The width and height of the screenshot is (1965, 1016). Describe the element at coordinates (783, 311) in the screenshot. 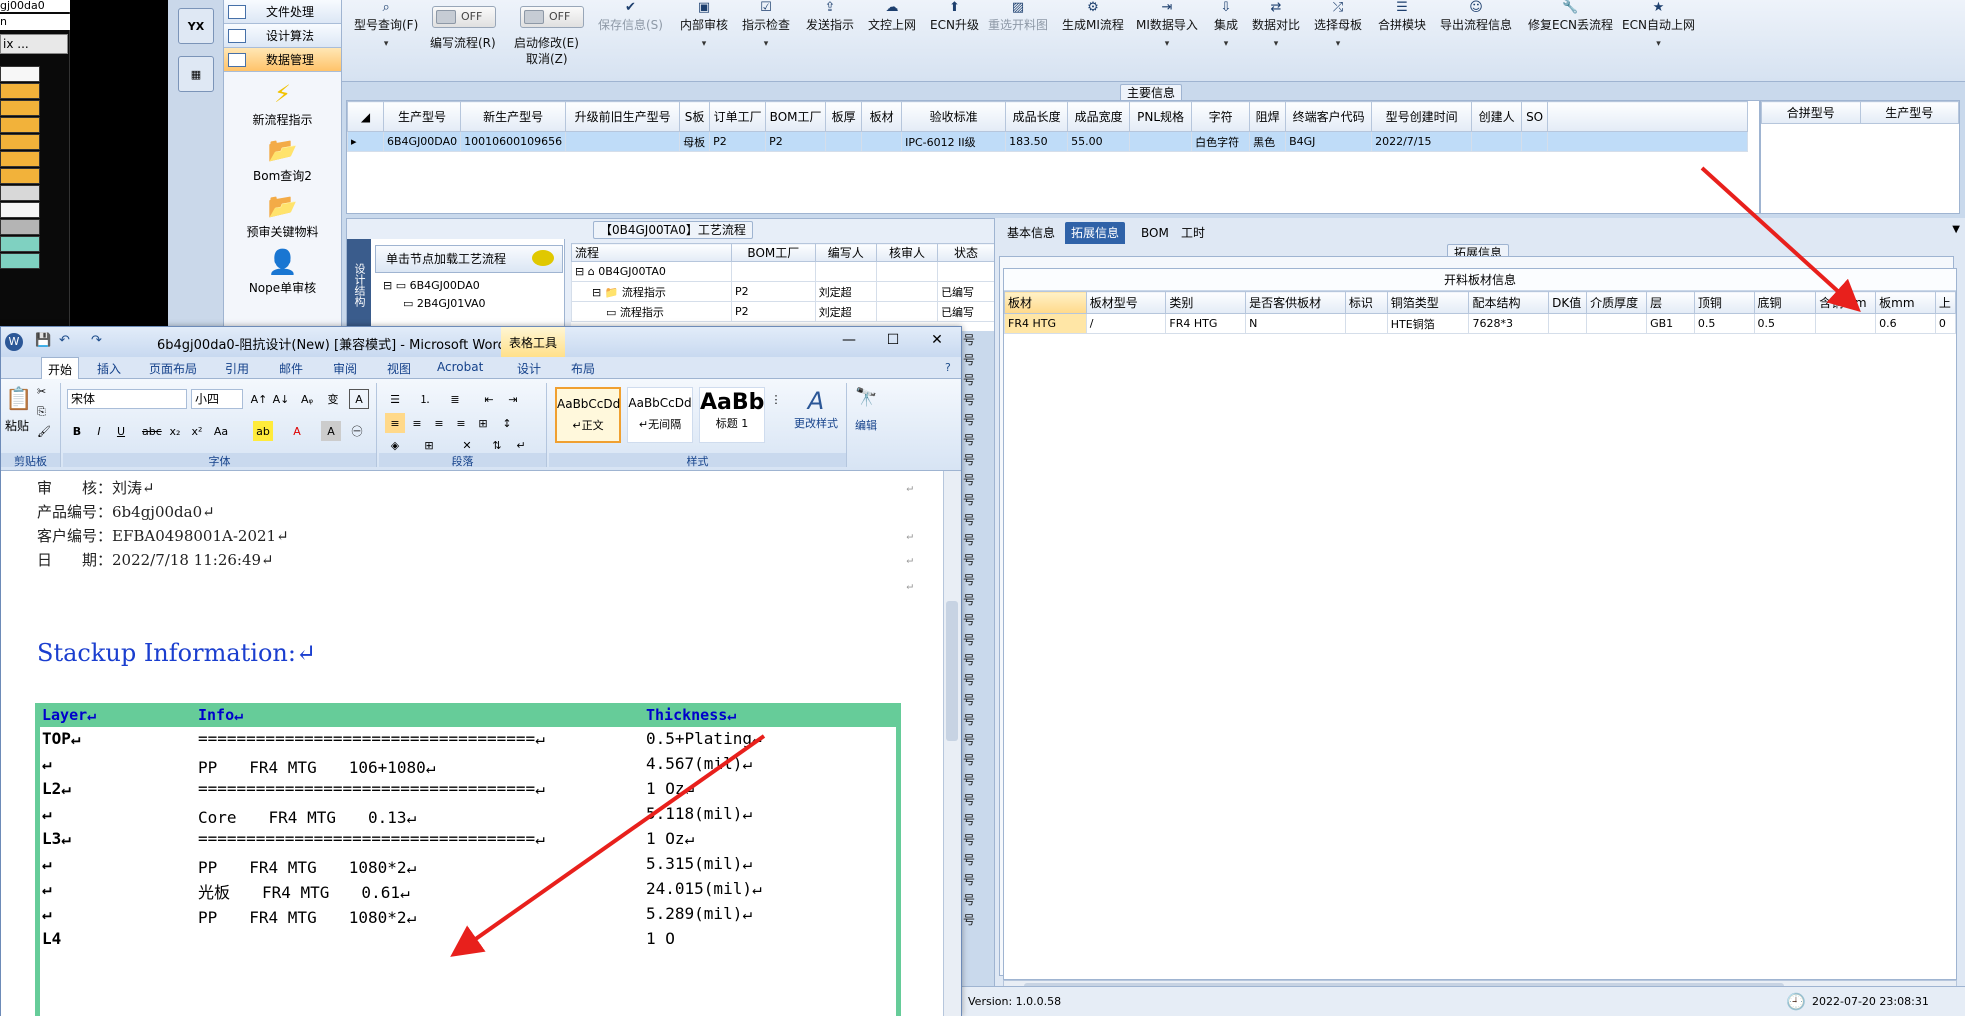

I see `table-row: ▭ 流程指示 P2 刘定超 已编写` at that location.